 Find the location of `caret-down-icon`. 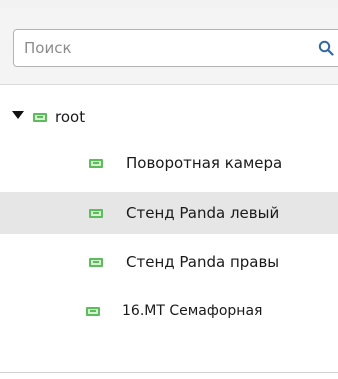

caret-down-icon is located at coordinates (18, 115).